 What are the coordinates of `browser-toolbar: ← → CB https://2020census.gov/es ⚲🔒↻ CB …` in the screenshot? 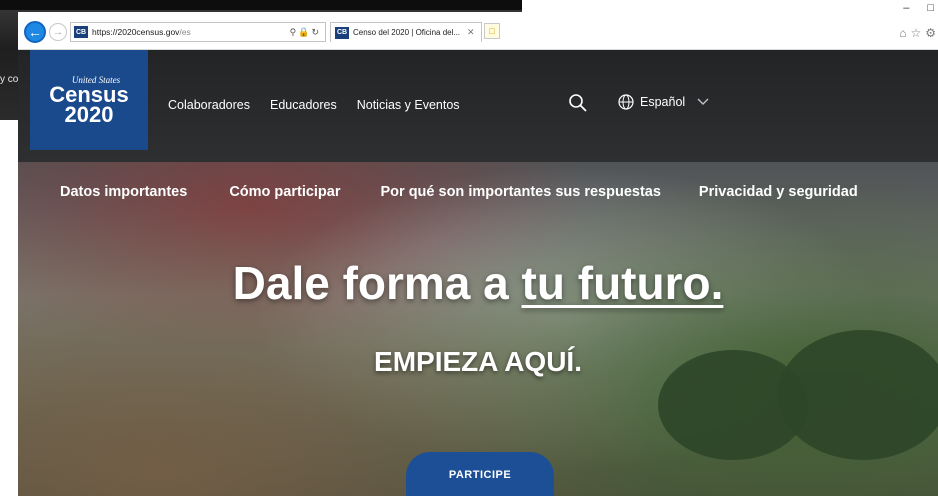 It's located at (478, 26).